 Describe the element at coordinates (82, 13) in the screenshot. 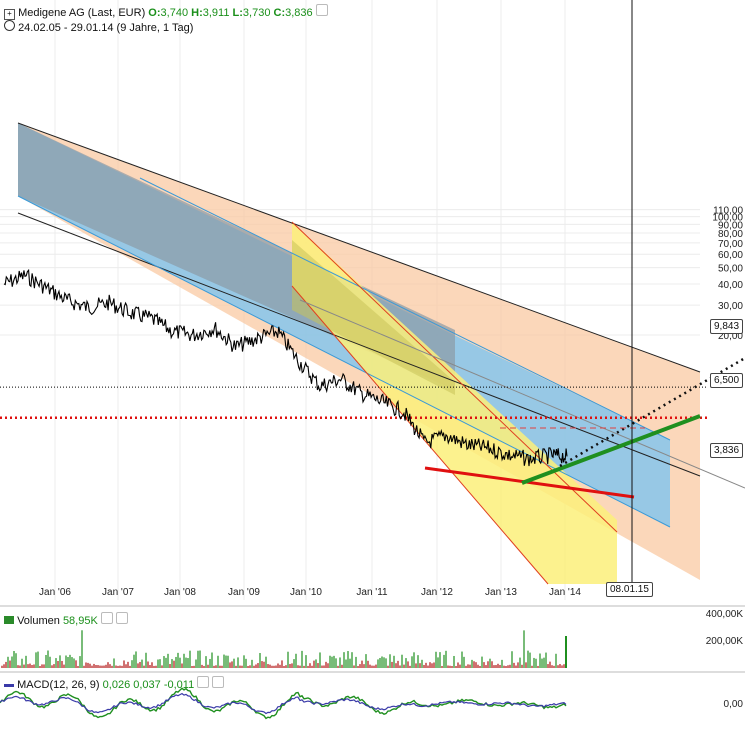

I see `instrument-title: Medigene AG (Last, EUR)` at that location.